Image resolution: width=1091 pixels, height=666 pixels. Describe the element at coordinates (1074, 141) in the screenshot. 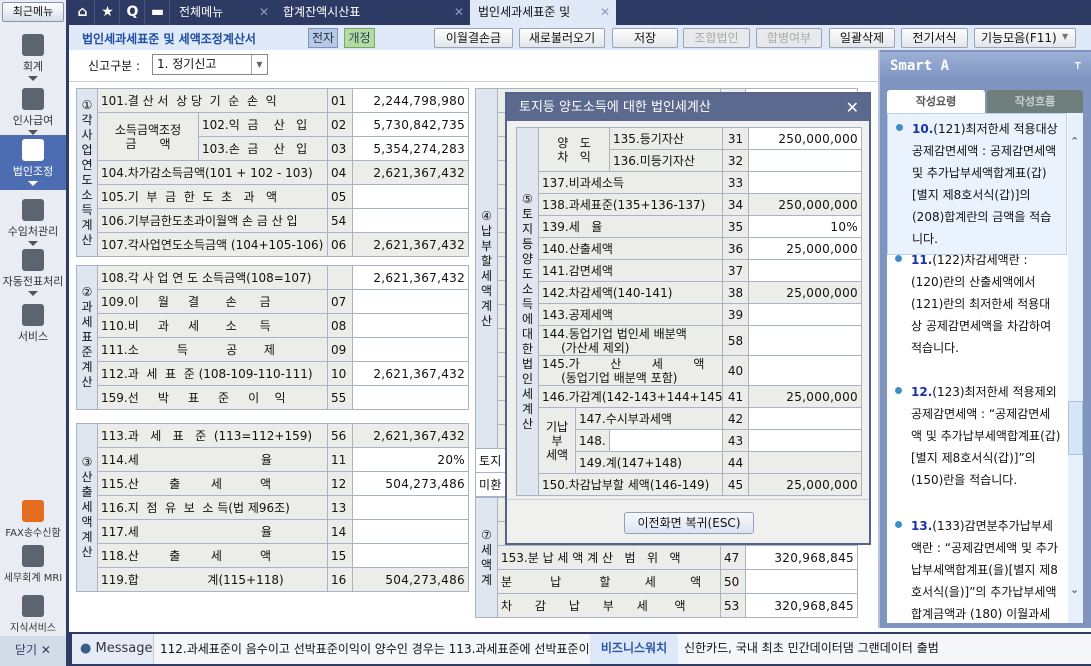

I see `scroll-up-icon: ⌃` at that location.